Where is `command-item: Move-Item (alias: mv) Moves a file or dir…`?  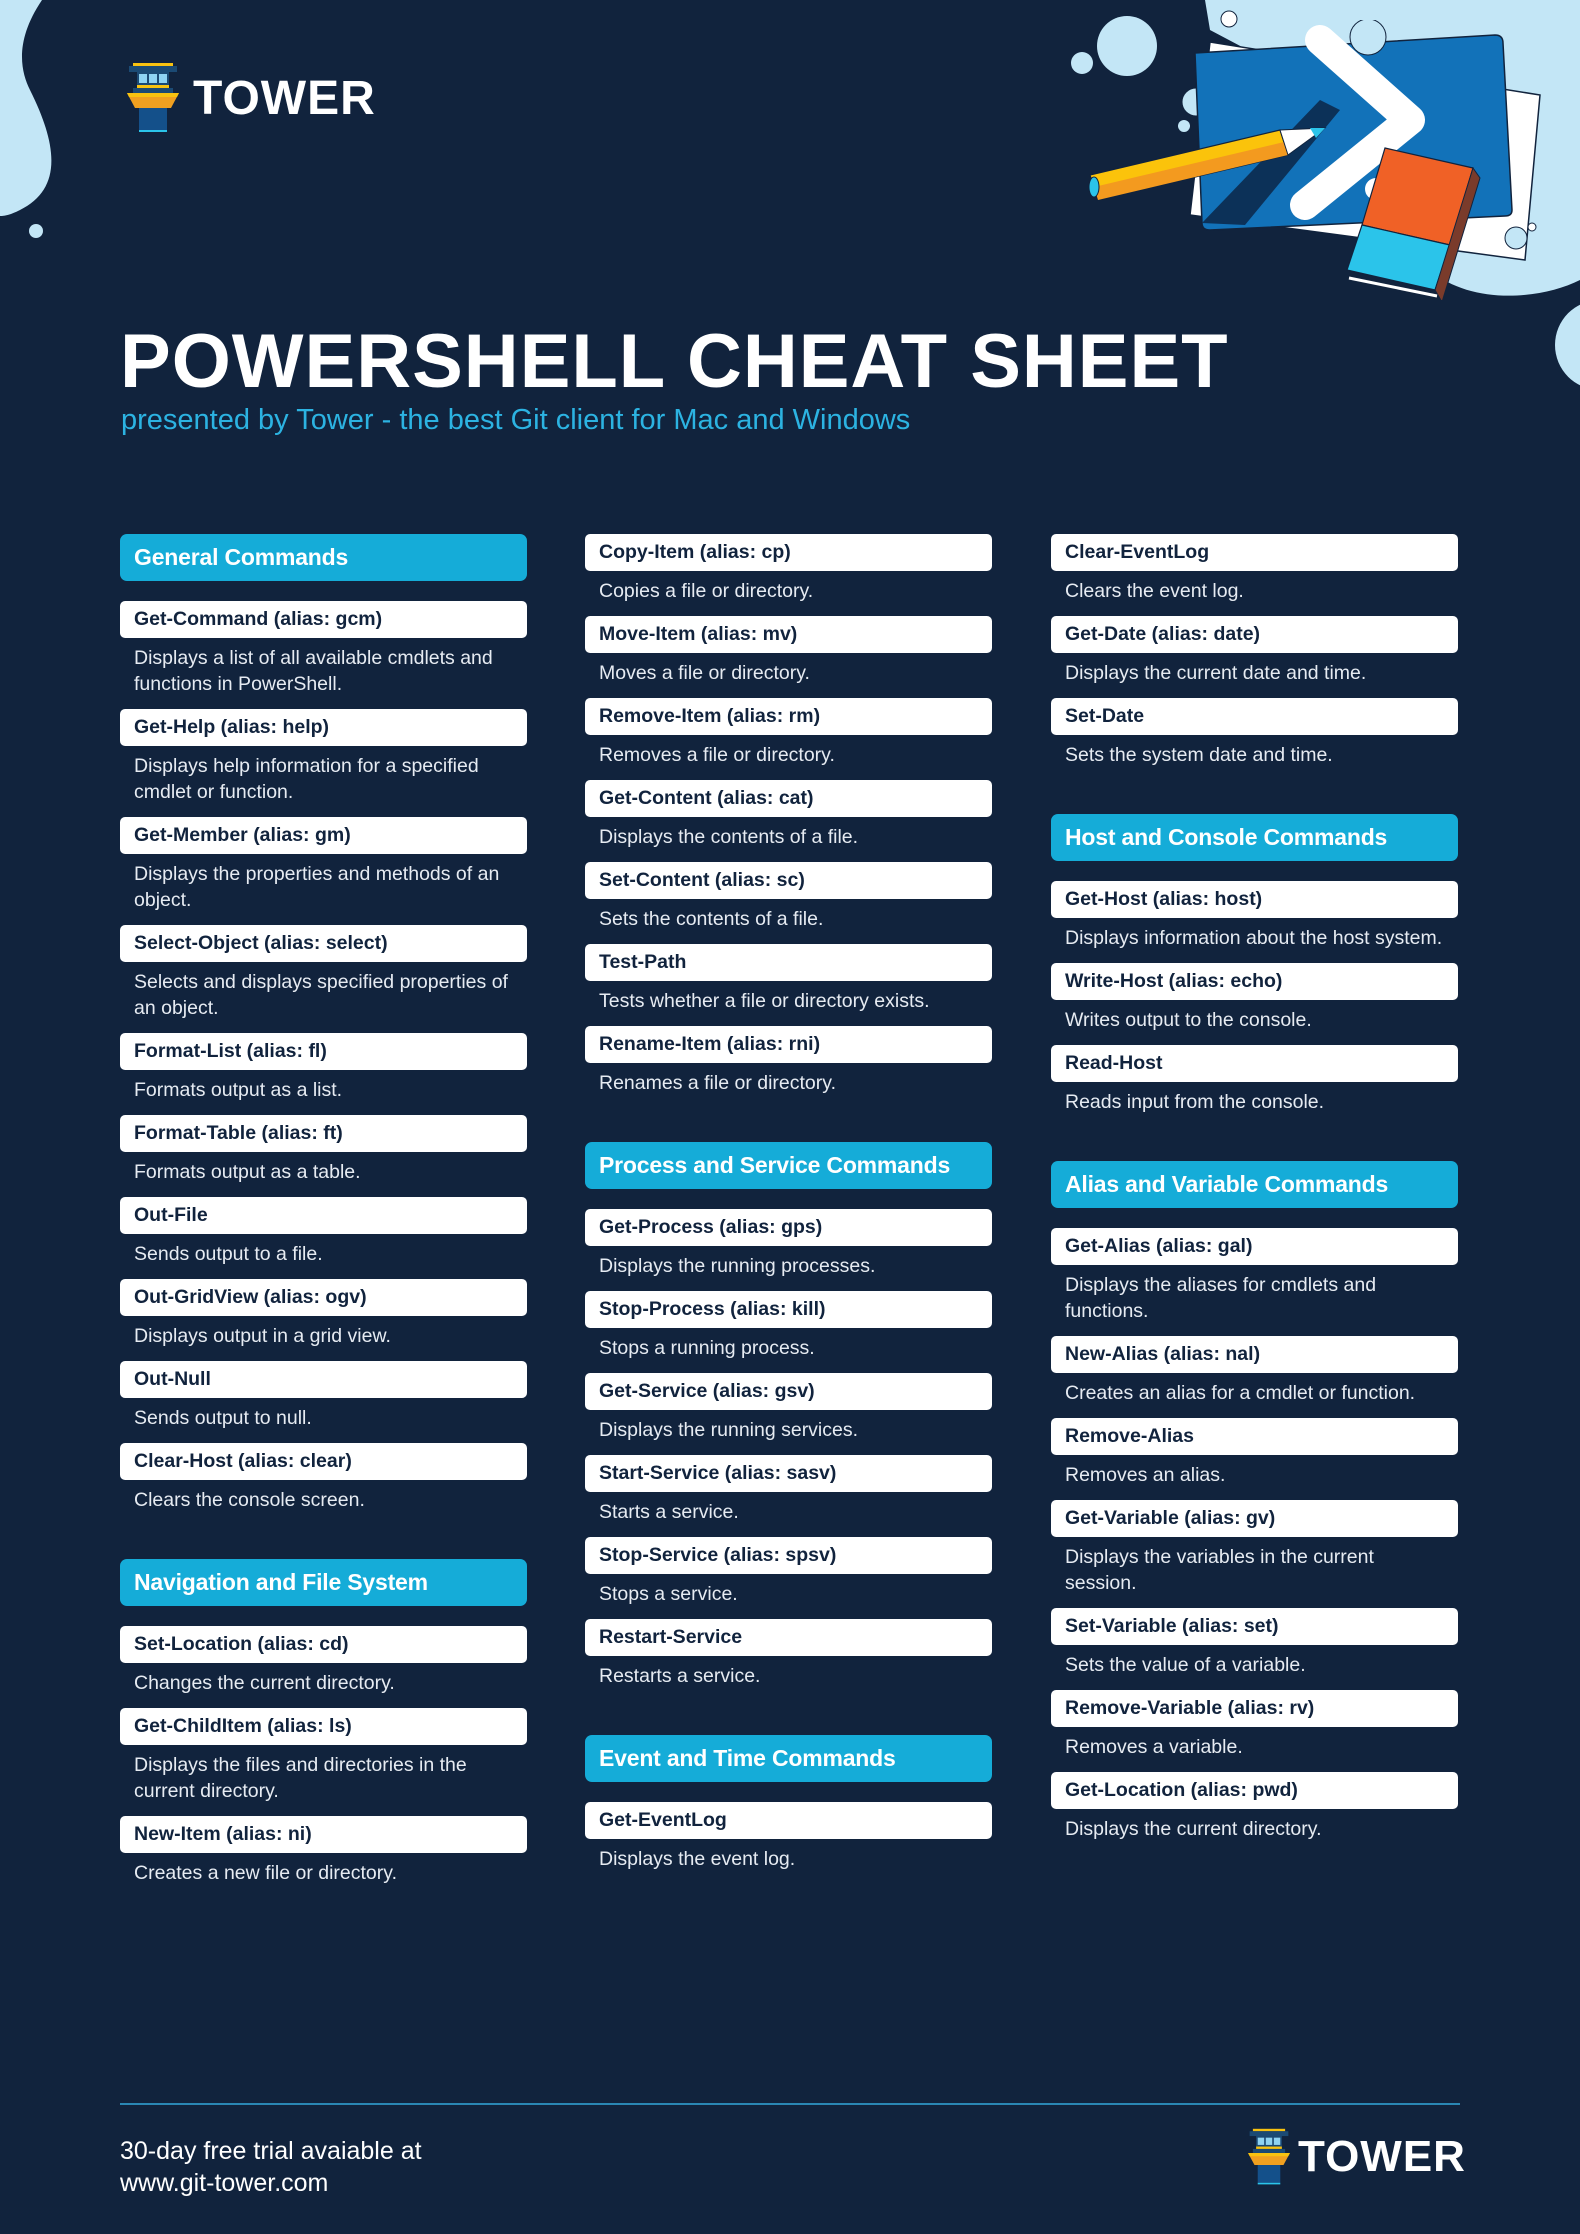
command-item: Move-Item (alias: mv) Moves a file or dir… is located at coordinates (788, 657).